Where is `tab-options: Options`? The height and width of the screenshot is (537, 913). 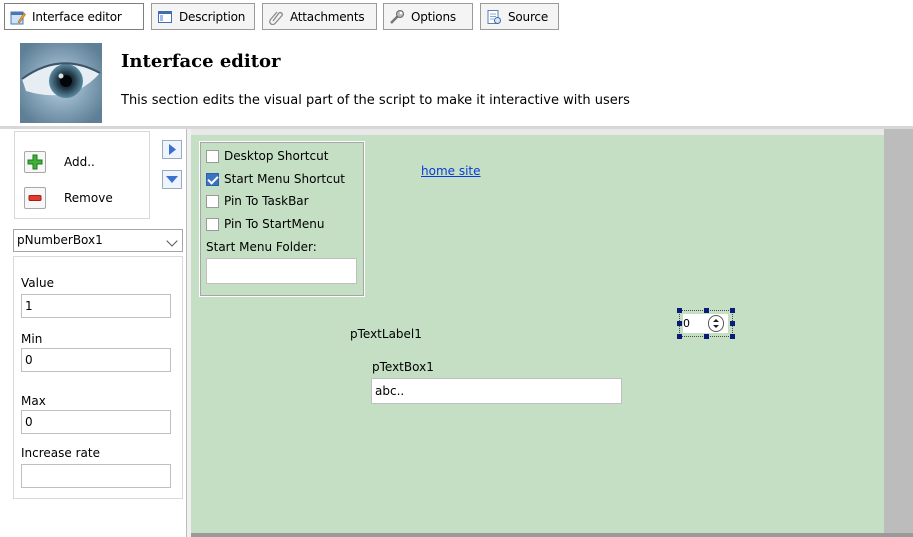 tab-options: Options is located at coordinates (428, 16).